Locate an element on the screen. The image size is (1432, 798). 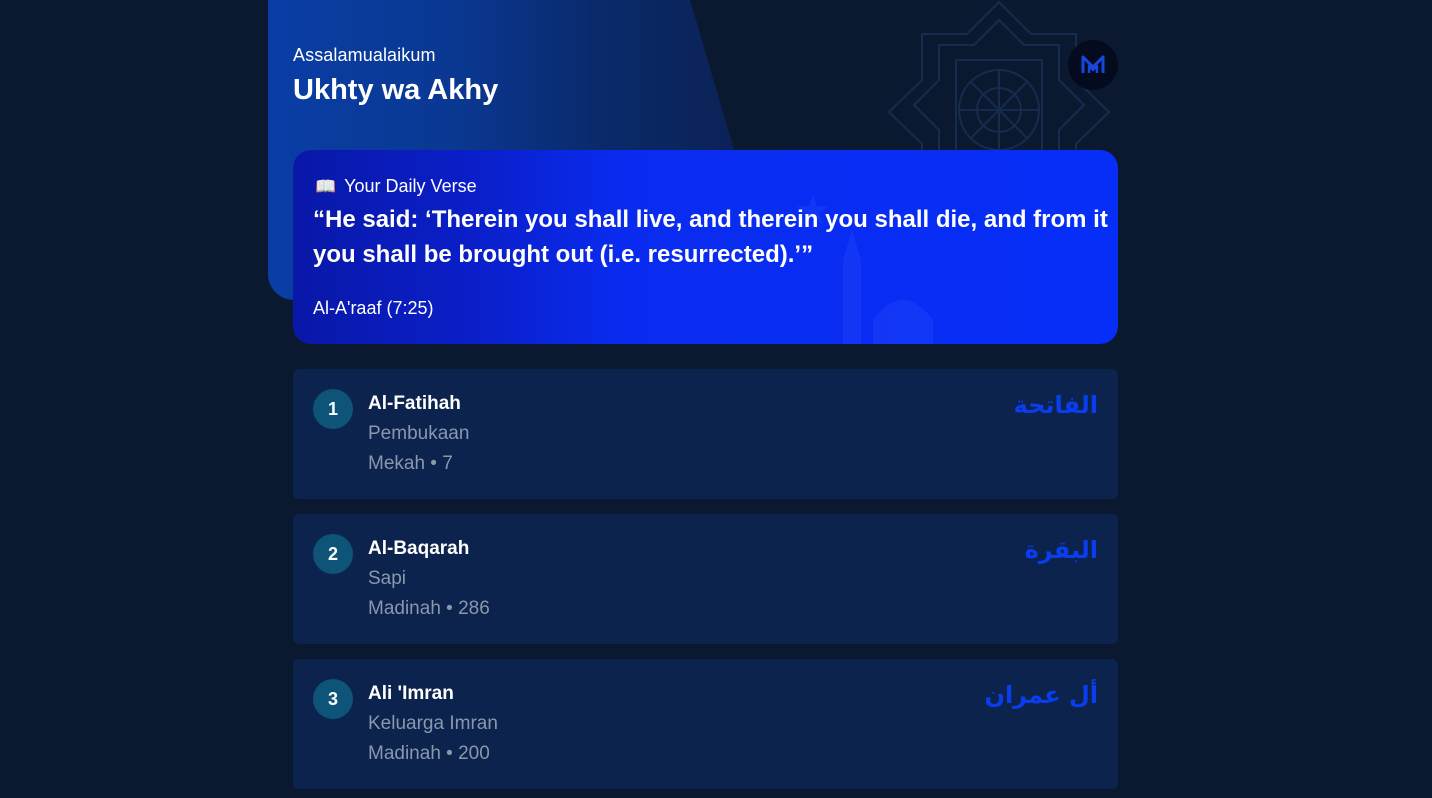
surah-number-badge: 3 is located at coordinates (333, 699).